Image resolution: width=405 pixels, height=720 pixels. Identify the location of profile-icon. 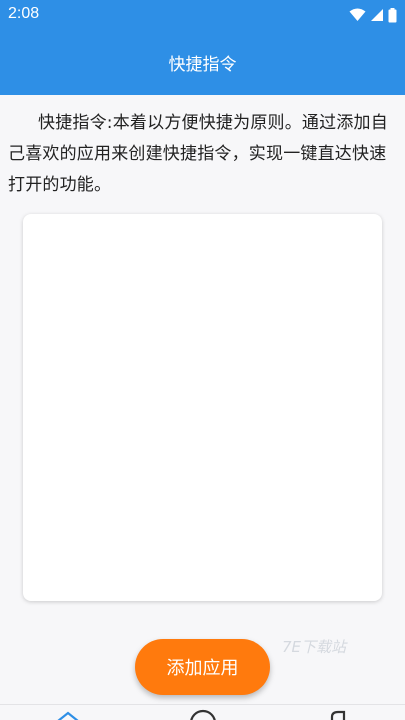
(338, 713).